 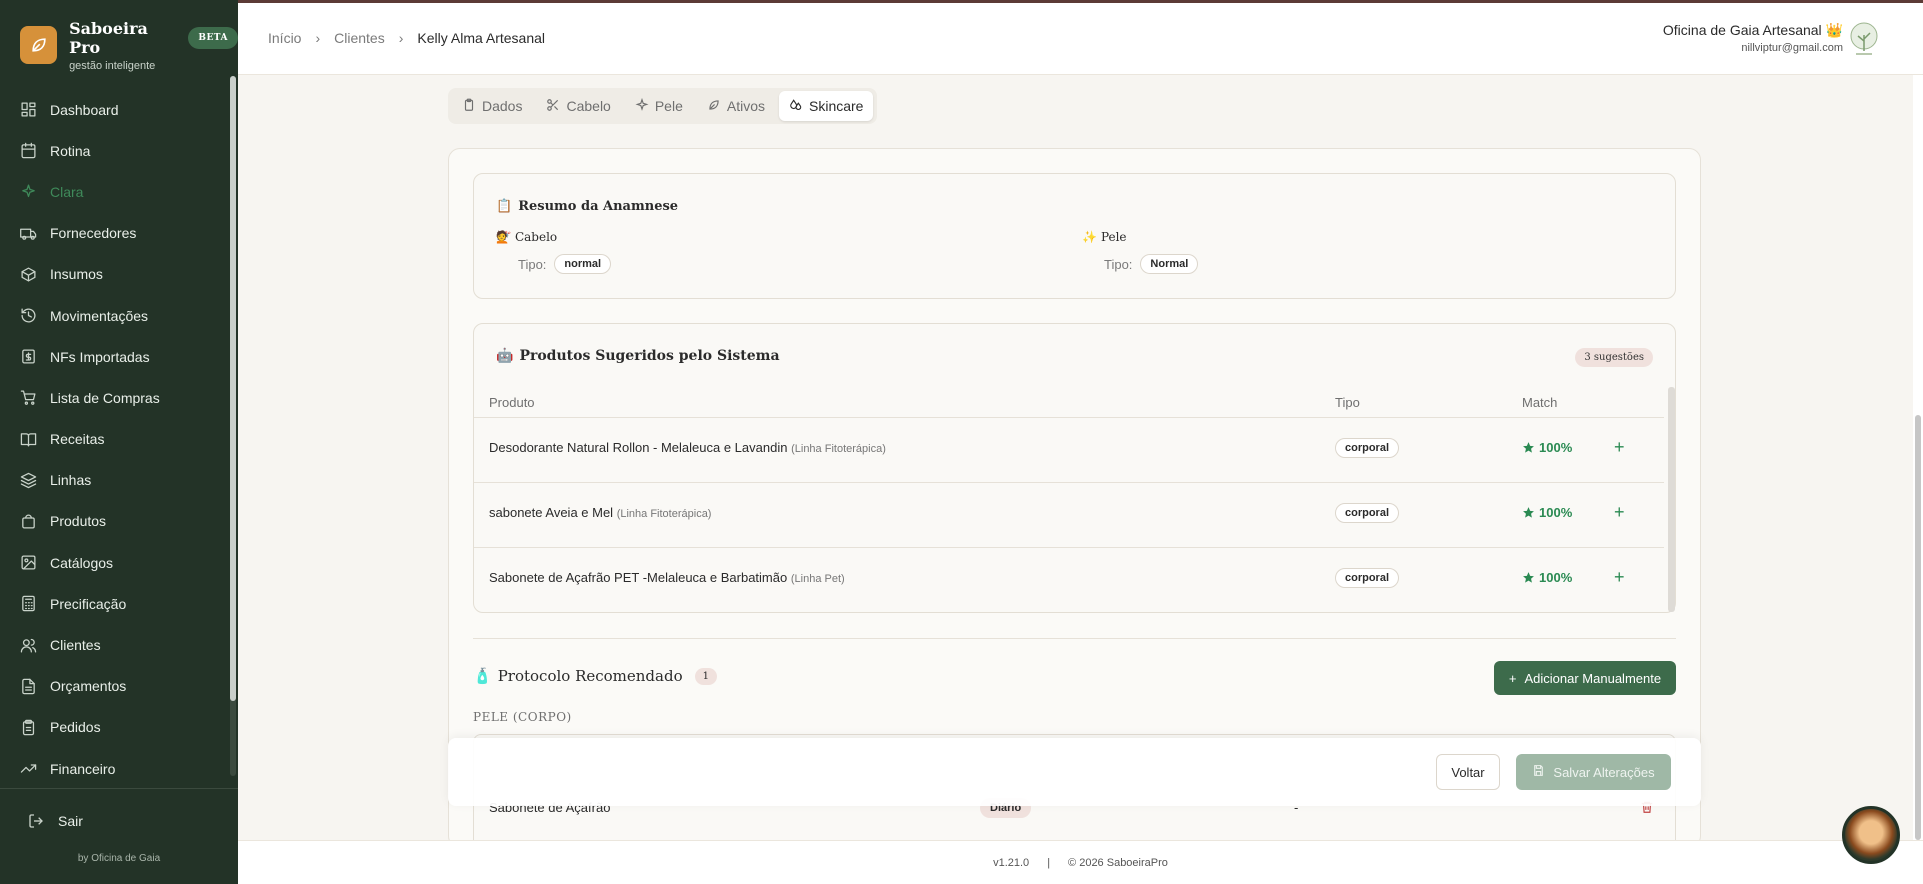 What do you see at coordinates (233, 388) in the screenshot?
I see `sidebar-scroll-thumb` at bounding box center [233, 388].